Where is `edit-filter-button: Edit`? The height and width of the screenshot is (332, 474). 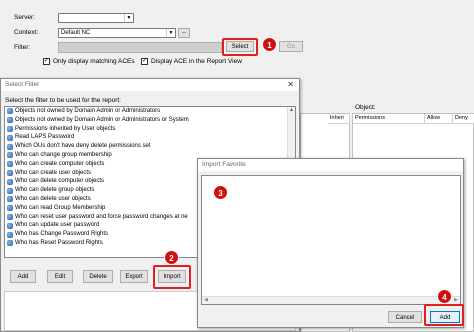 edit-filter-button: Edit is located at coordinates (60, 276).